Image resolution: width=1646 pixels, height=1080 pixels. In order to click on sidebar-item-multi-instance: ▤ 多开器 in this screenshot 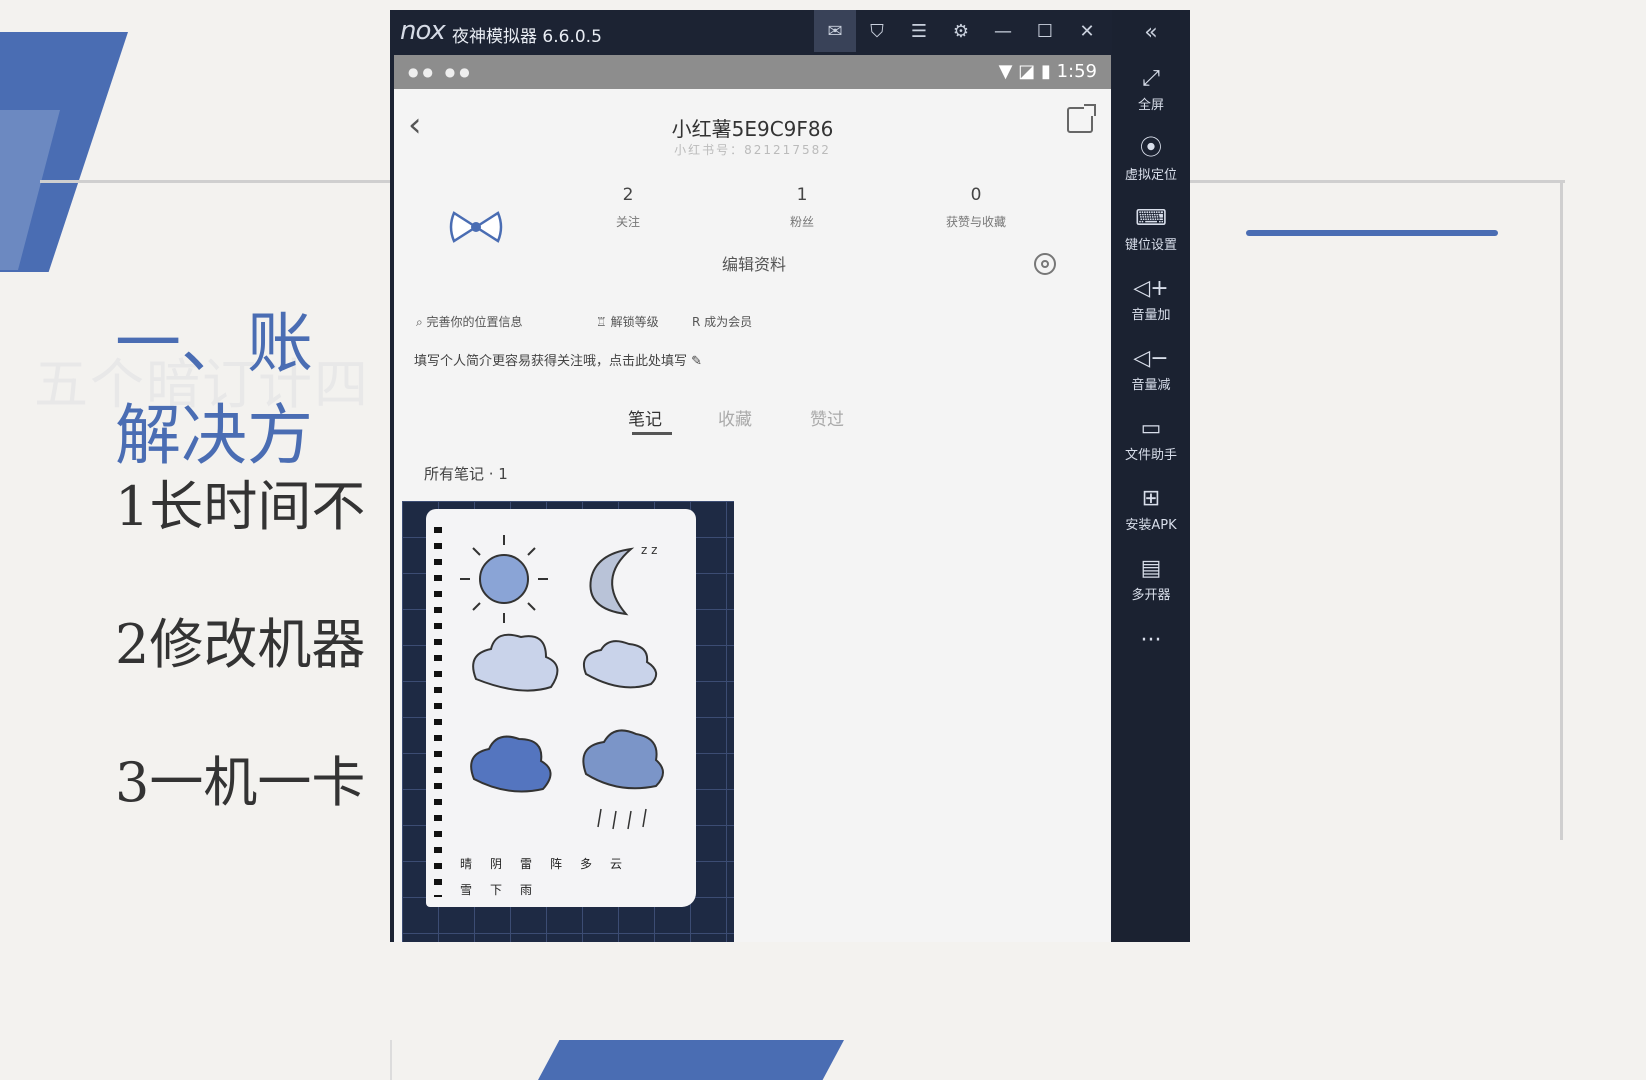, I will do `click(1151, 579)`.